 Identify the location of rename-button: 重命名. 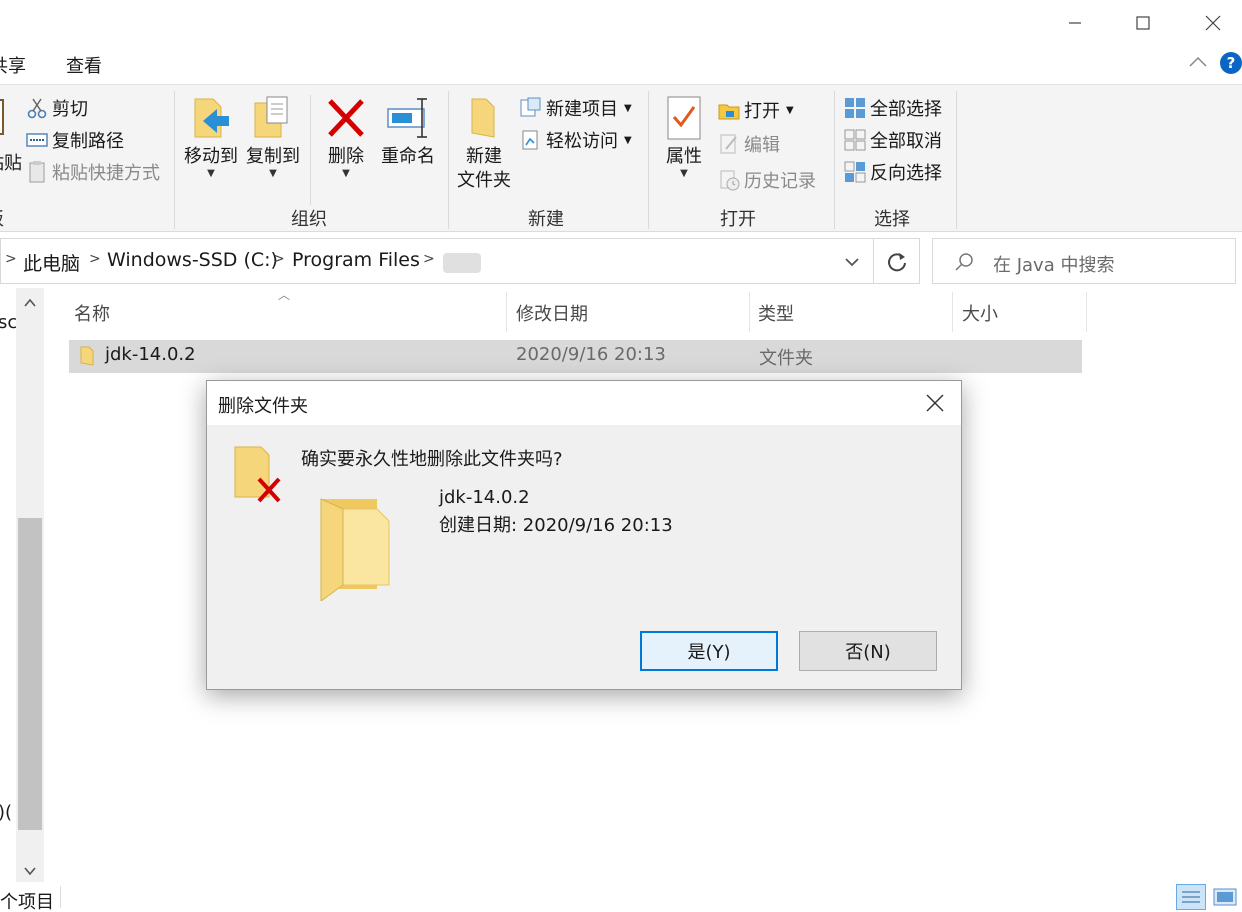
(408, 132).